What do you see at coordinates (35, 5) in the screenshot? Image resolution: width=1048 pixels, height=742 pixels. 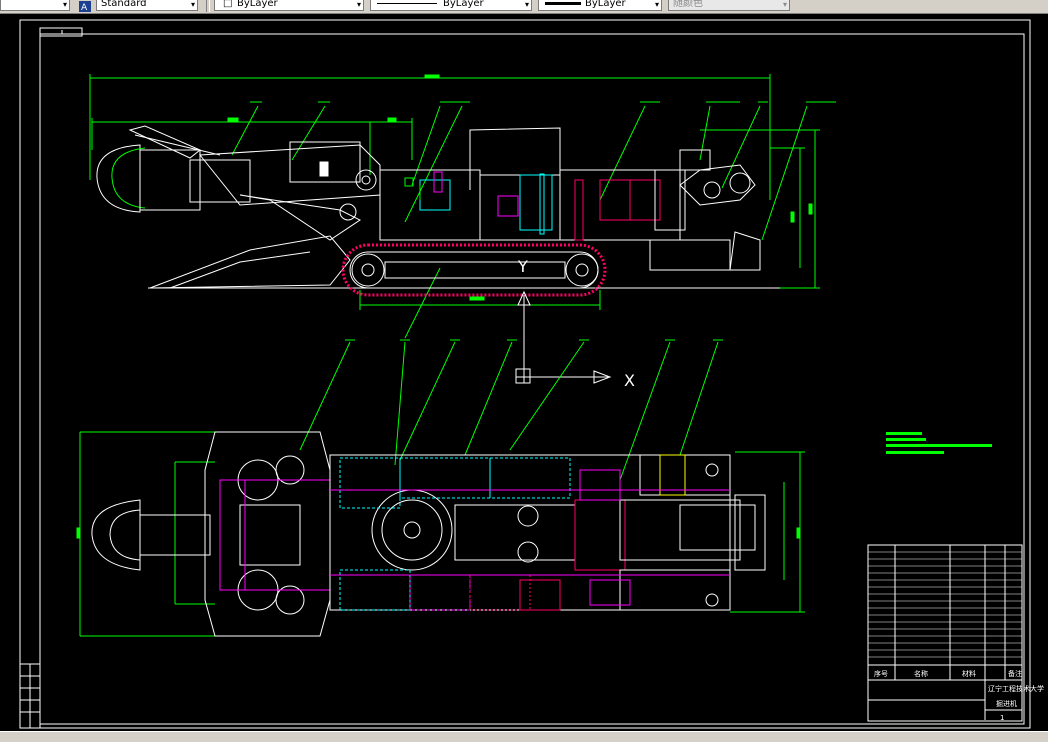 I see `layer-dropdown: ▾` at bounding box center [35, 5].